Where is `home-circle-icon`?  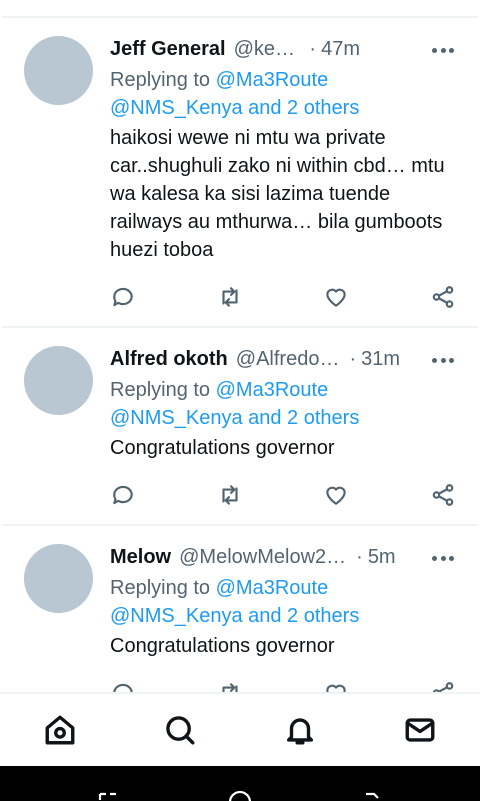 home-circle-icon is located at coordinates (240, 795).